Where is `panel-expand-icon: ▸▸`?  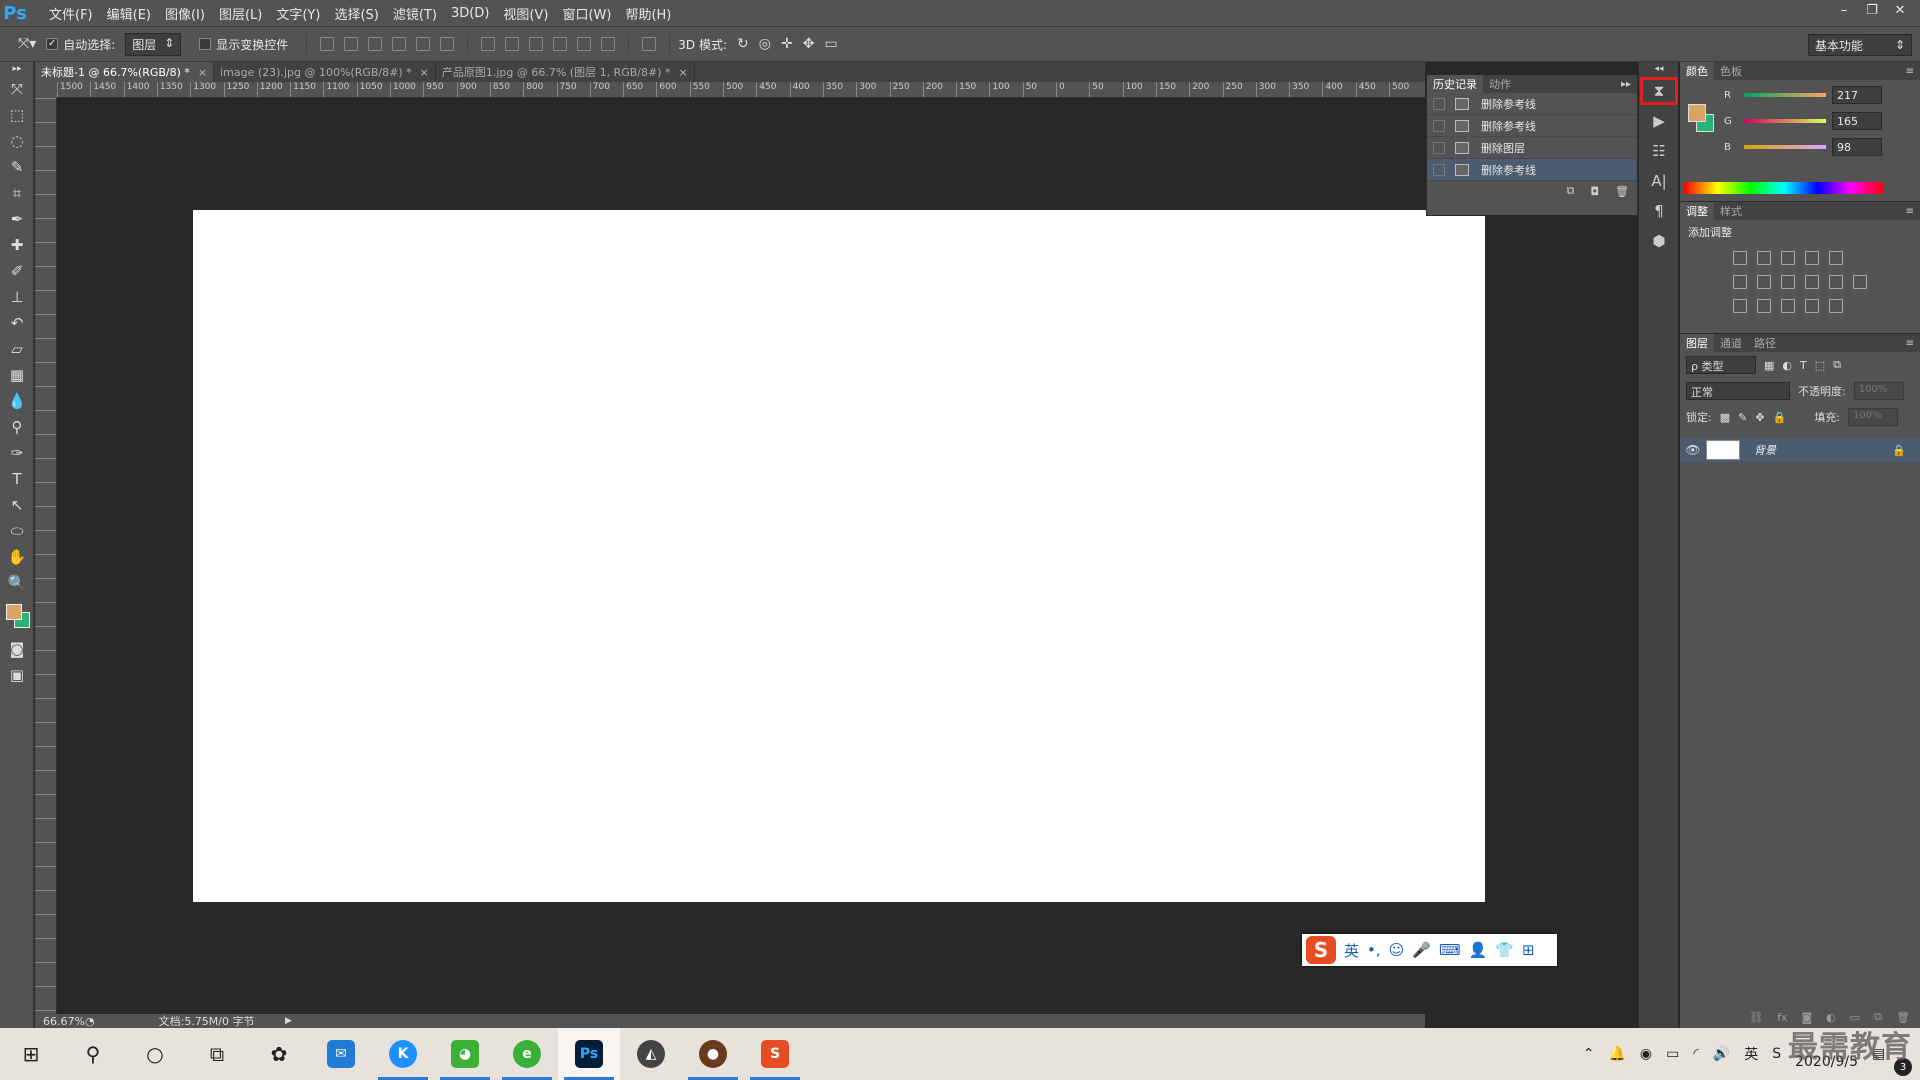
panel-expand-icon: ▸▸ is located at coordinates (1629, 84).